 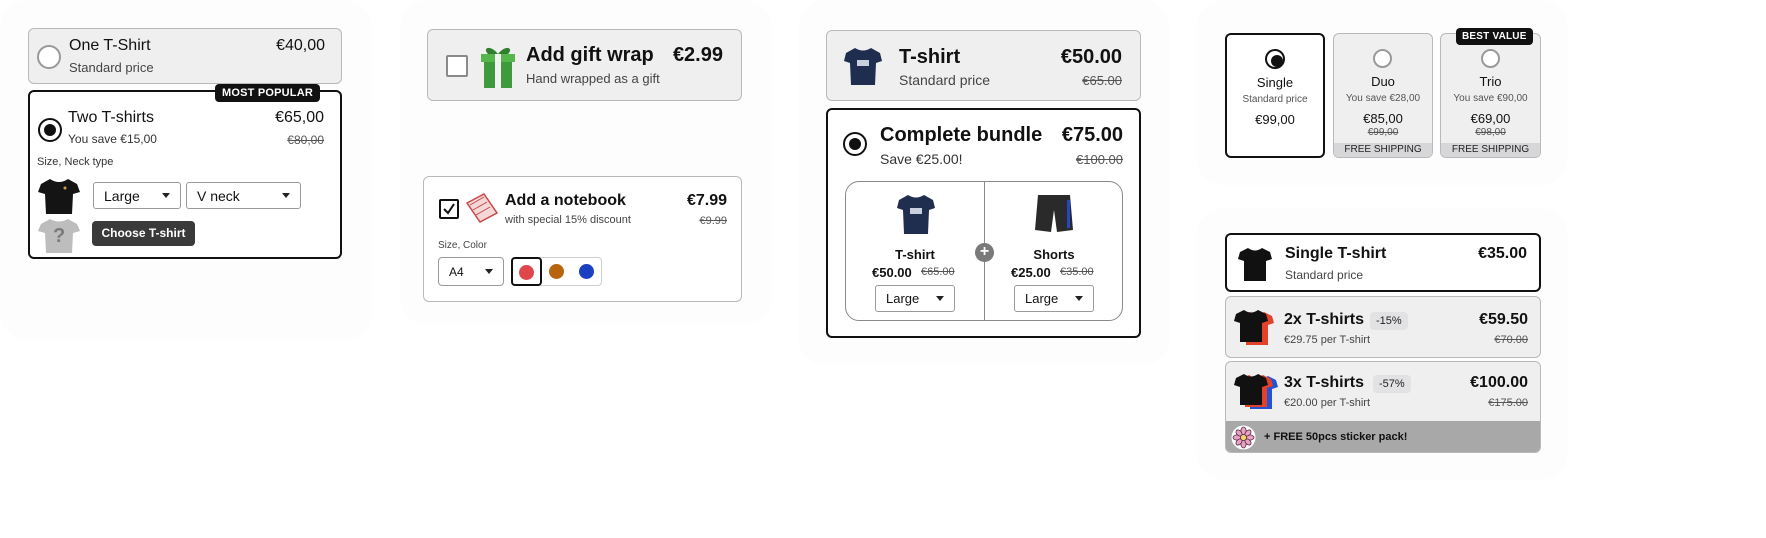 I want to click on two-tshirts-icon, so click(x=1255, y=327).